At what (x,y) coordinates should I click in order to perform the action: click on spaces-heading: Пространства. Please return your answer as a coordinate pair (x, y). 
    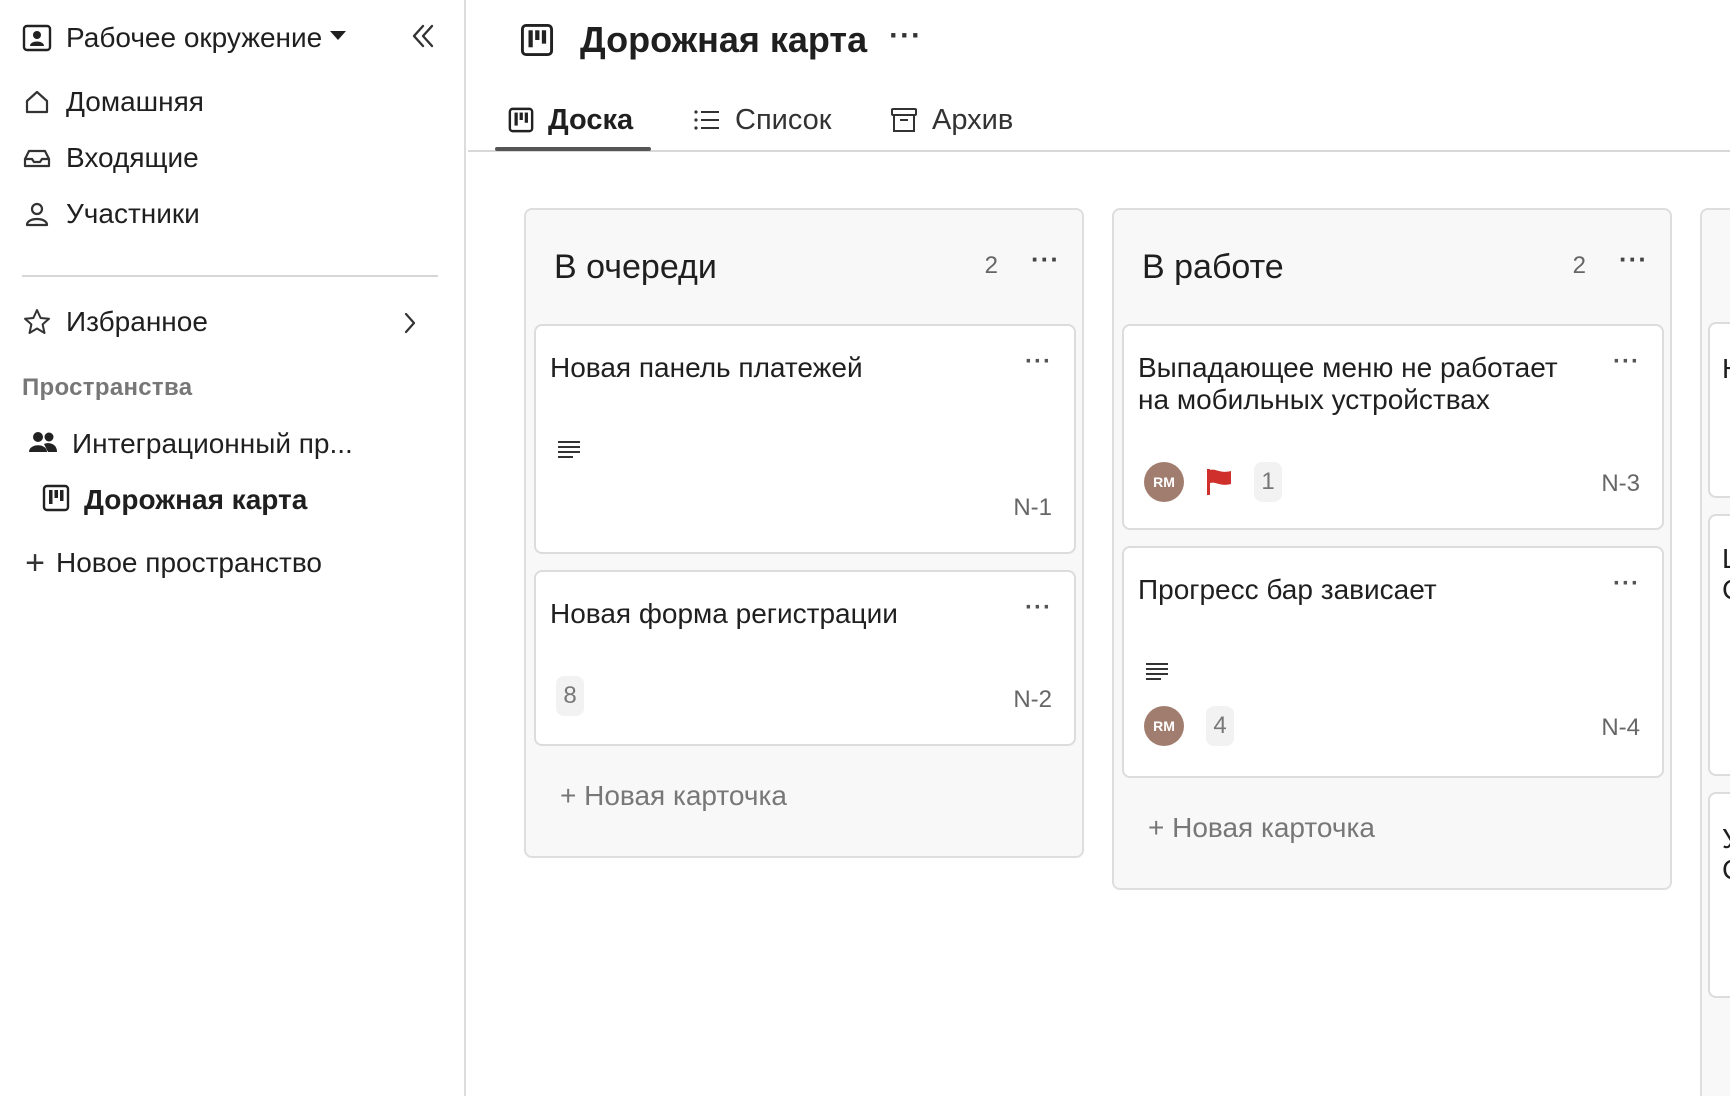
    Looking at the image, I should click on (107, 387).